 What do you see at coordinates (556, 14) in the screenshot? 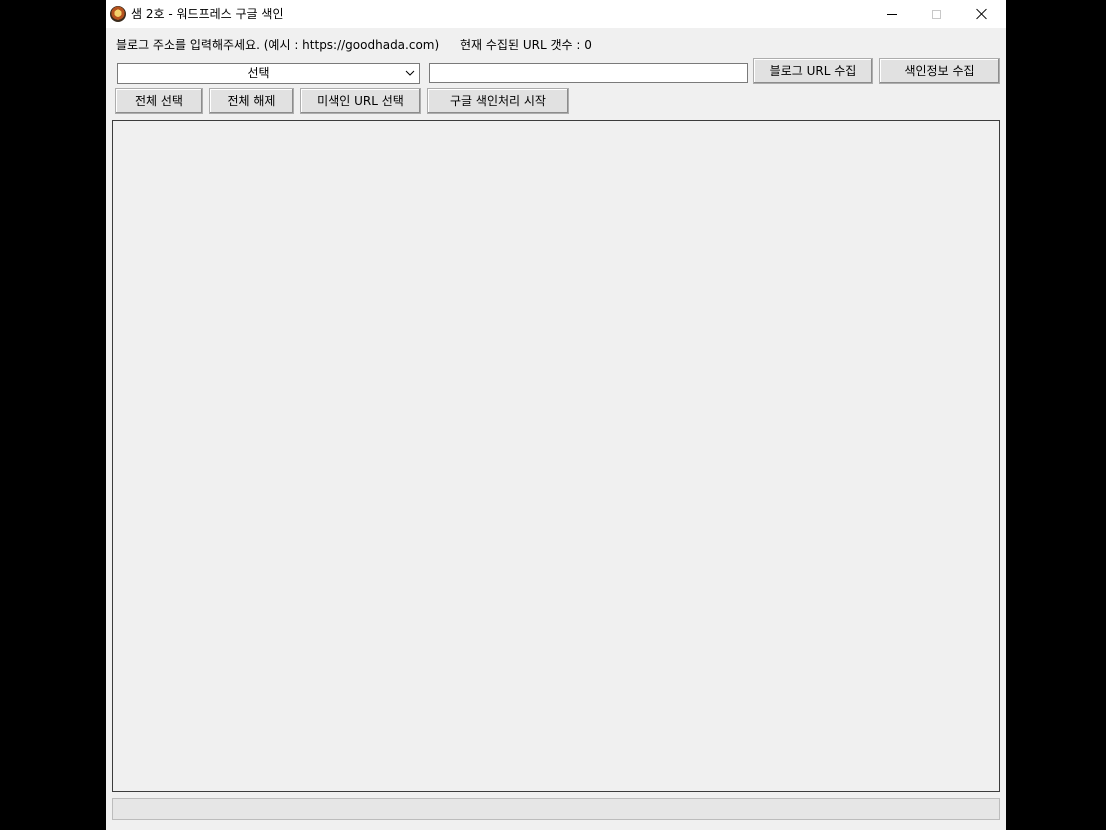
I see `title-bar: 샘 2호 - 워드프레스 구글 색인` at bounding box center [556, 14].